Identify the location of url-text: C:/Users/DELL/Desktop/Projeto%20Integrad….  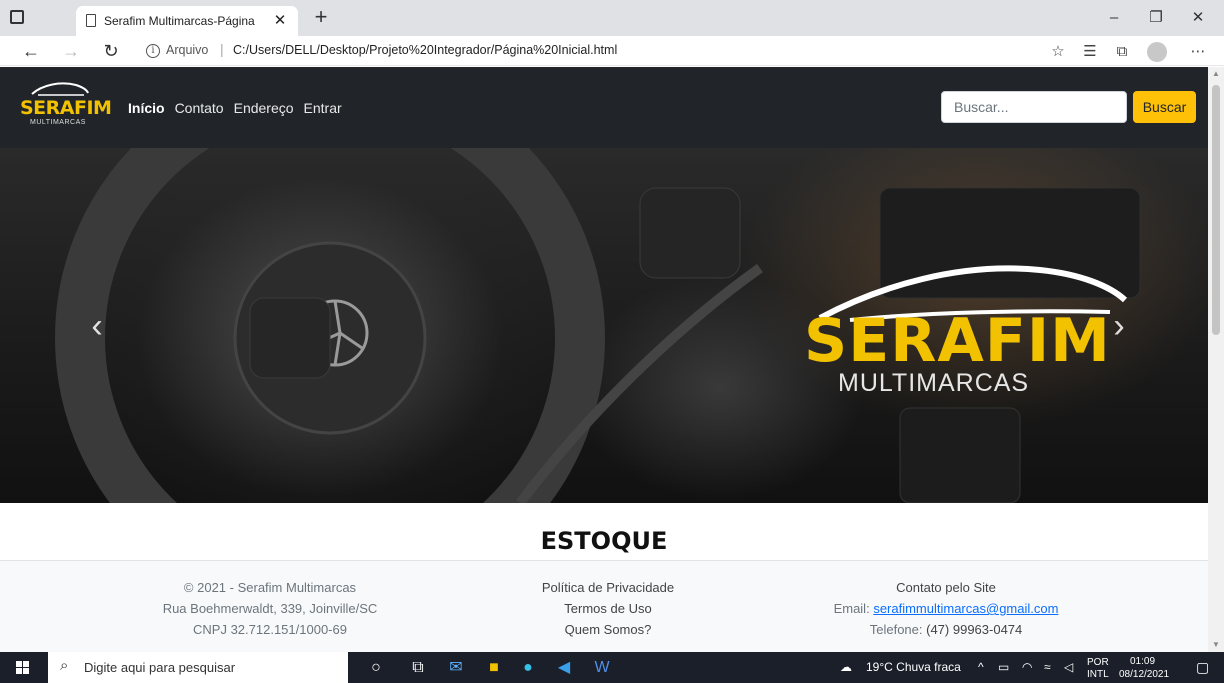
(425, 50).